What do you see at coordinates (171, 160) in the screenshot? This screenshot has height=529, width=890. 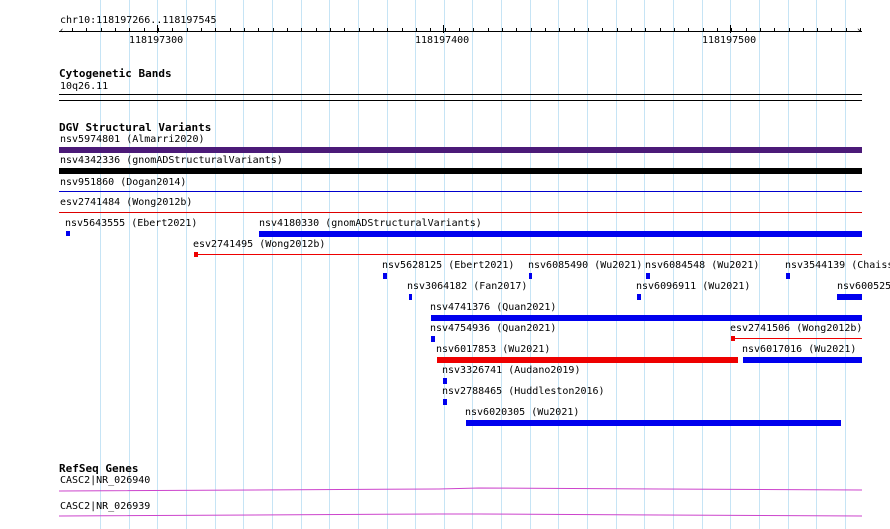 I see `feature-label: nsv4342336 (gnomADStructuralVariants)` at bounding box center [171, 160].